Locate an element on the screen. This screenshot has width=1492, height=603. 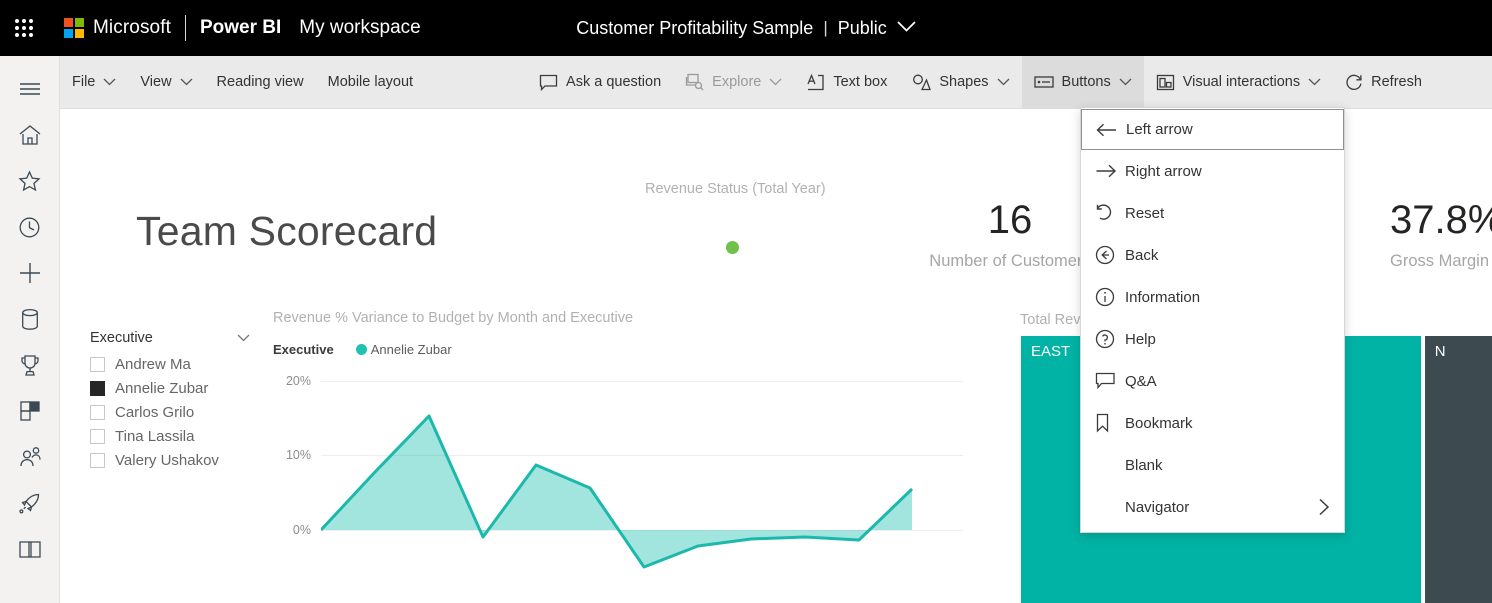
power-bi-label: Power BI is located at coordinates (240, 28).